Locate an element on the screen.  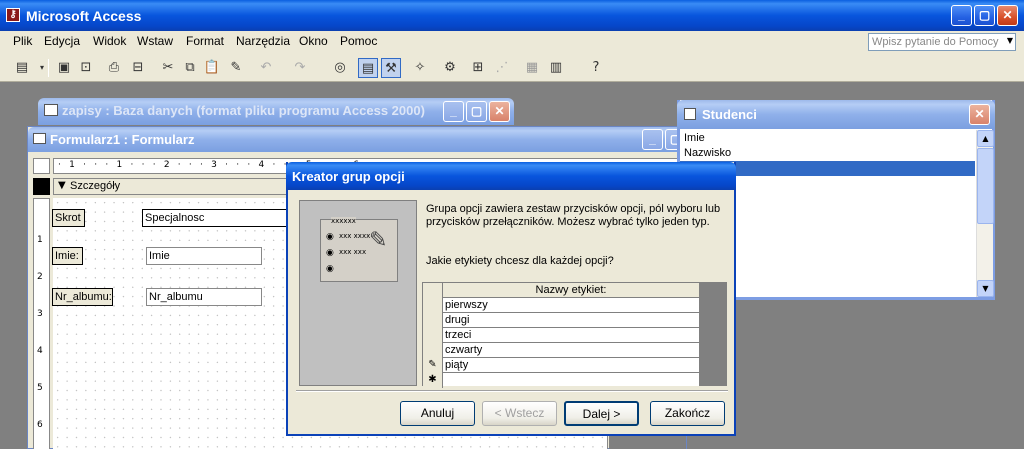
field-list-scrollbar: ▲ ▼ is located at coordinates (985, 213).